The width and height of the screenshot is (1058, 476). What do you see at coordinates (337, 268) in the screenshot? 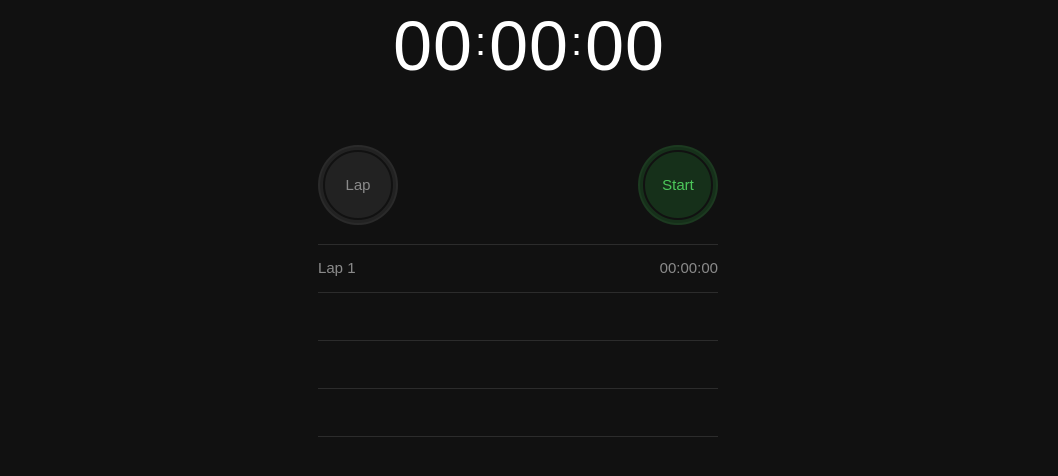
I see `lap-name: Lap 1` at bounding box center [337, 268].